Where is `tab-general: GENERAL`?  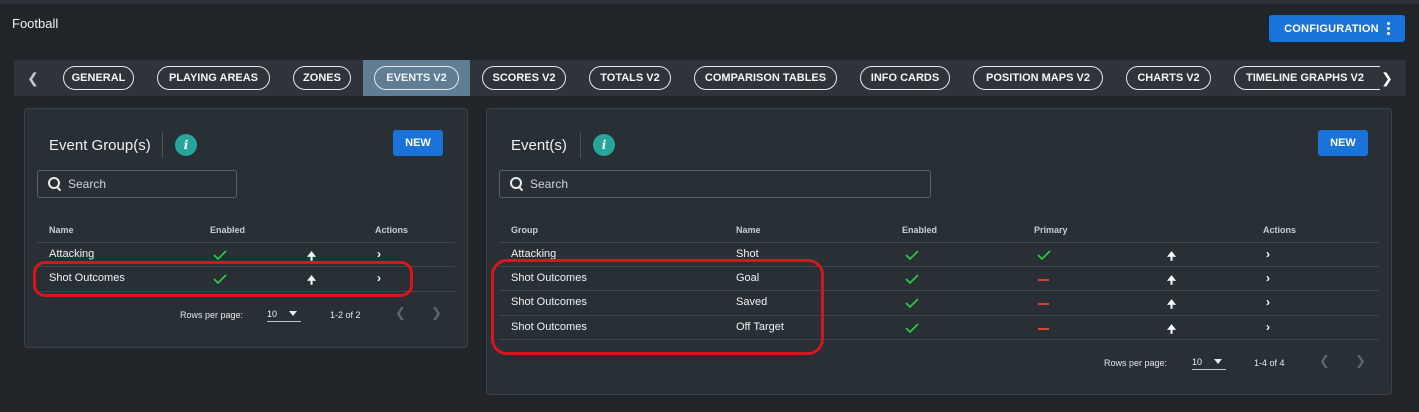
tab-general: GENERAL is located at coordinates (98, 78).